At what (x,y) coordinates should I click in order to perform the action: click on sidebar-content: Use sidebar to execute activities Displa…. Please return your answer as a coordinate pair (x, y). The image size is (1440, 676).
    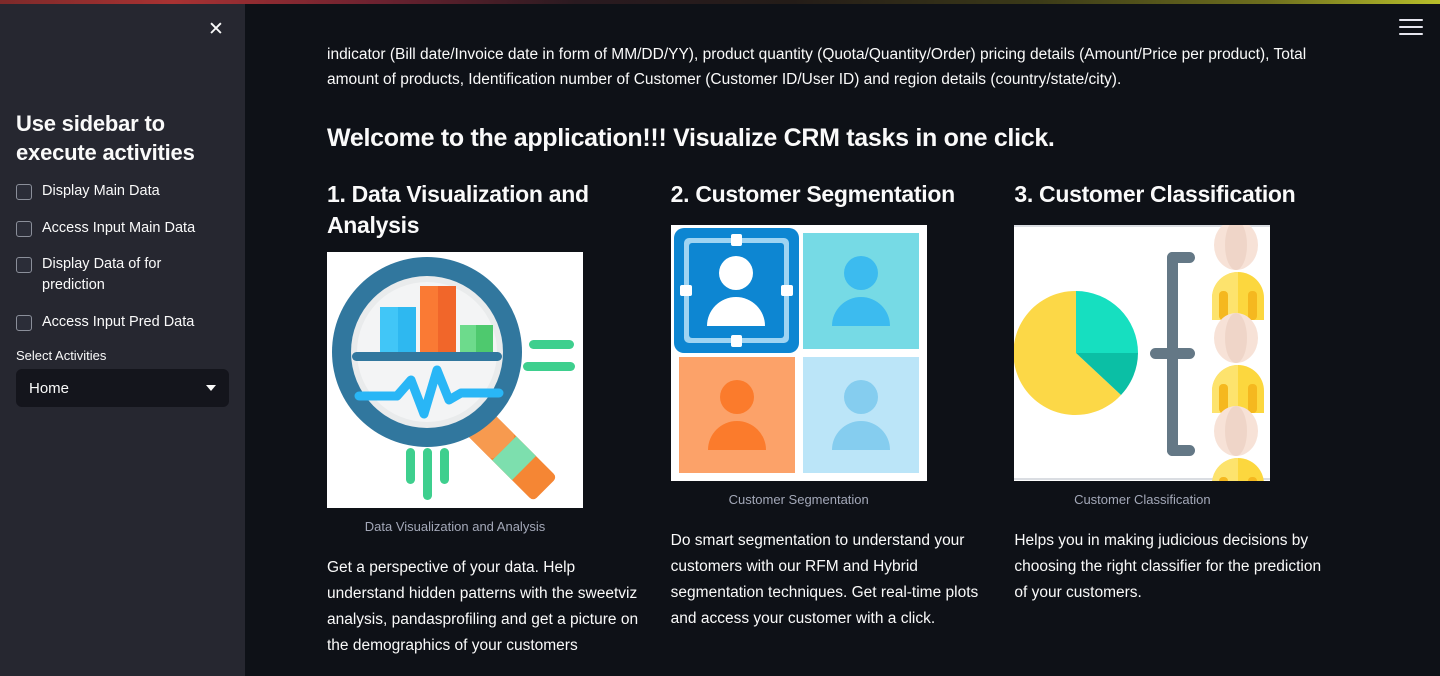
    Looking at the image, I should click on (122, 259).